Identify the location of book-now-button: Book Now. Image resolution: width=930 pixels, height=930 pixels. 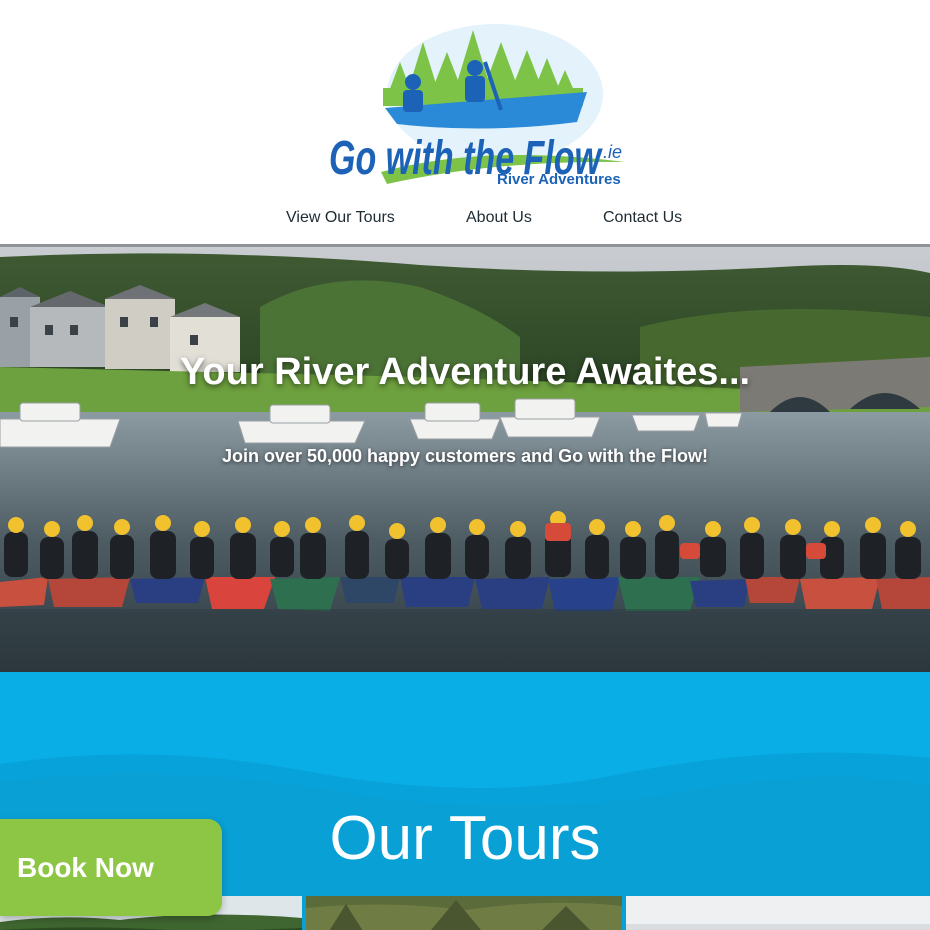
(111, 867).